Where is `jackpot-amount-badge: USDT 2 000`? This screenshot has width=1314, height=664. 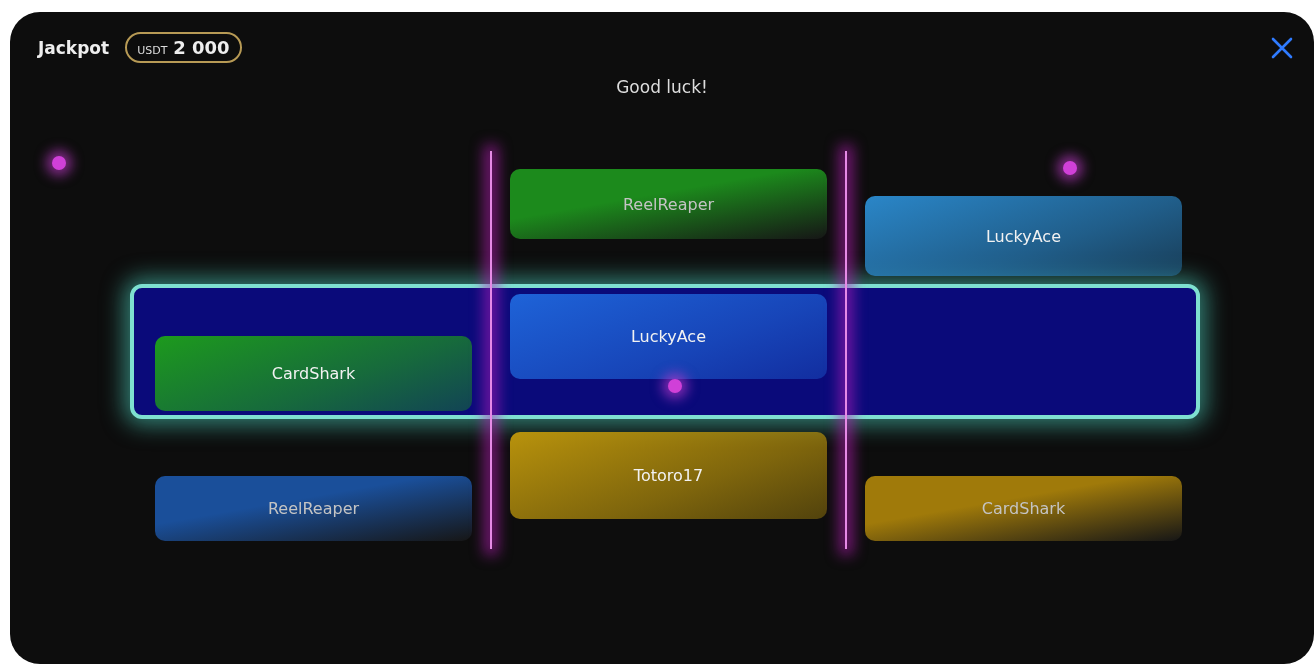 jackpot-amount-badge: USDT 2 000 is located at coordinates (183, 47).